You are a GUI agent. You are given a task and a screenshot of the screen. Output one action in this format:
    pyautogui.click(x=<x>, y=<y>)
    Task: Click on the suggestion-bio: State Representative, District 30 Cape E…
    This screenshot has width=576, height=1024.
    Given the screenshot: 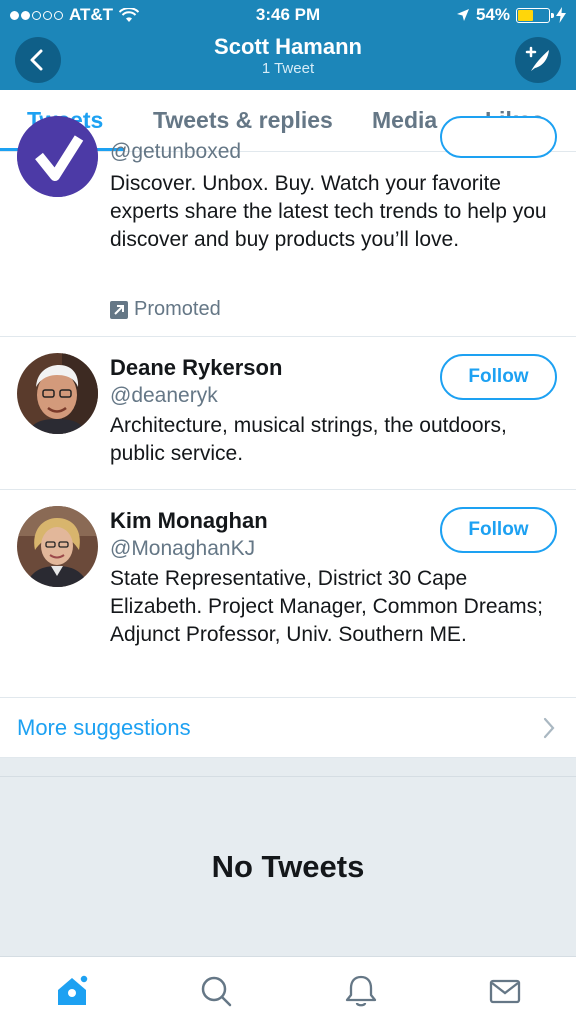 What is the action you would take?
    pyautogui.click(x=327, y=606)
    